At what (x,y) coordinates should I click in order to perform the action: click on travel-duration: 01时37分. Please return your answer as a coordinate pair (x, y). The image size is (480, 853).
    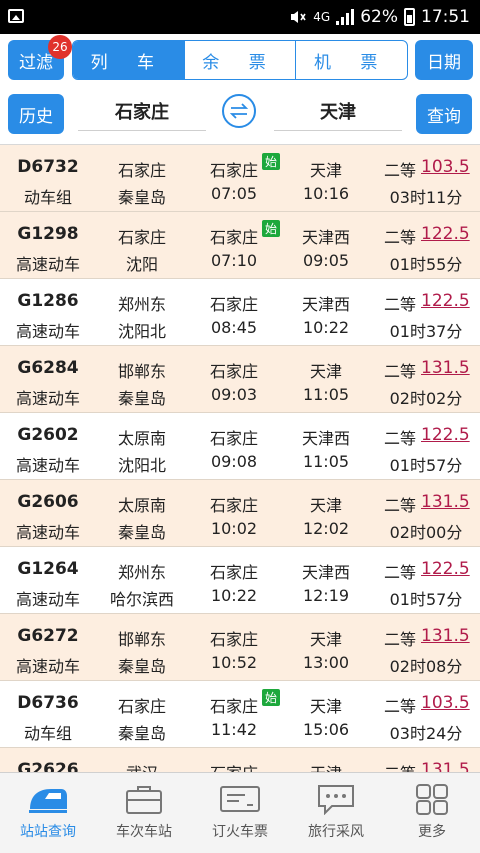
    Looking at the image, I should click on (426, 331).